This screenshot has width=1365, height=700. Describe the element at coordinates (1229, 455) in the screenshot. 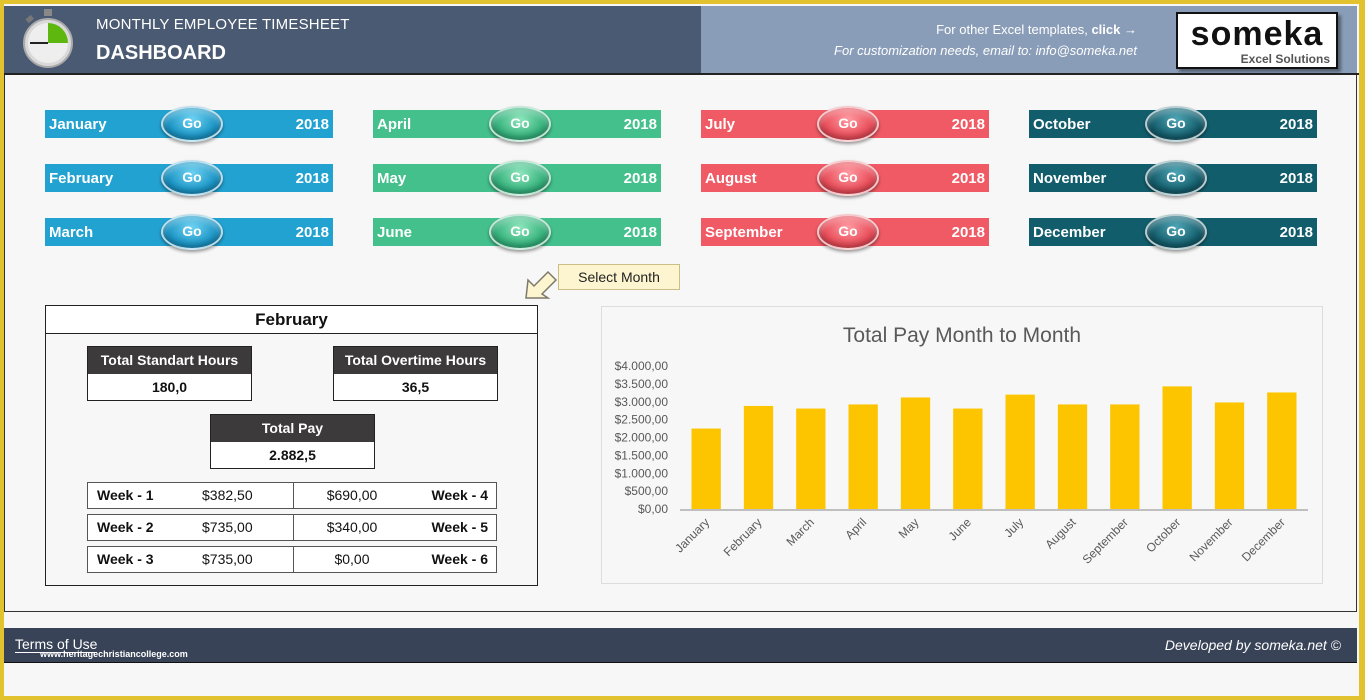

I see `bar-november` at that location.